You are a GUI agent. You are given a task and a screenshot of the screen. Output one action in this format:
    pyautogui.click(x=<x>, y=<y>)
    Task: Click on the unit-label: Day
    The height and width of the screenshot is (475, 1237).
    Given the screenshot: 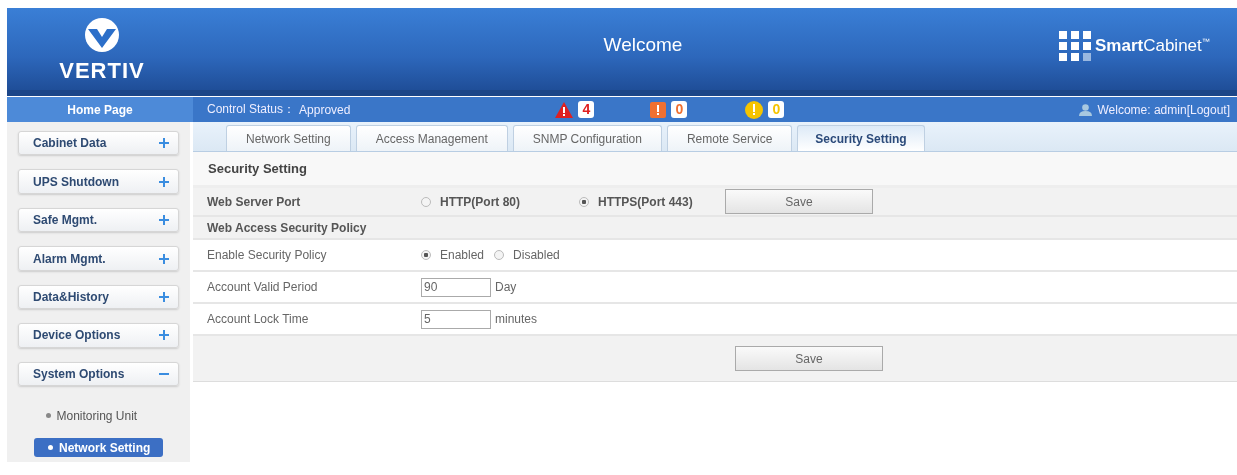 What is the action you would take?
    pyautogui.click(x=506, y=287)
    